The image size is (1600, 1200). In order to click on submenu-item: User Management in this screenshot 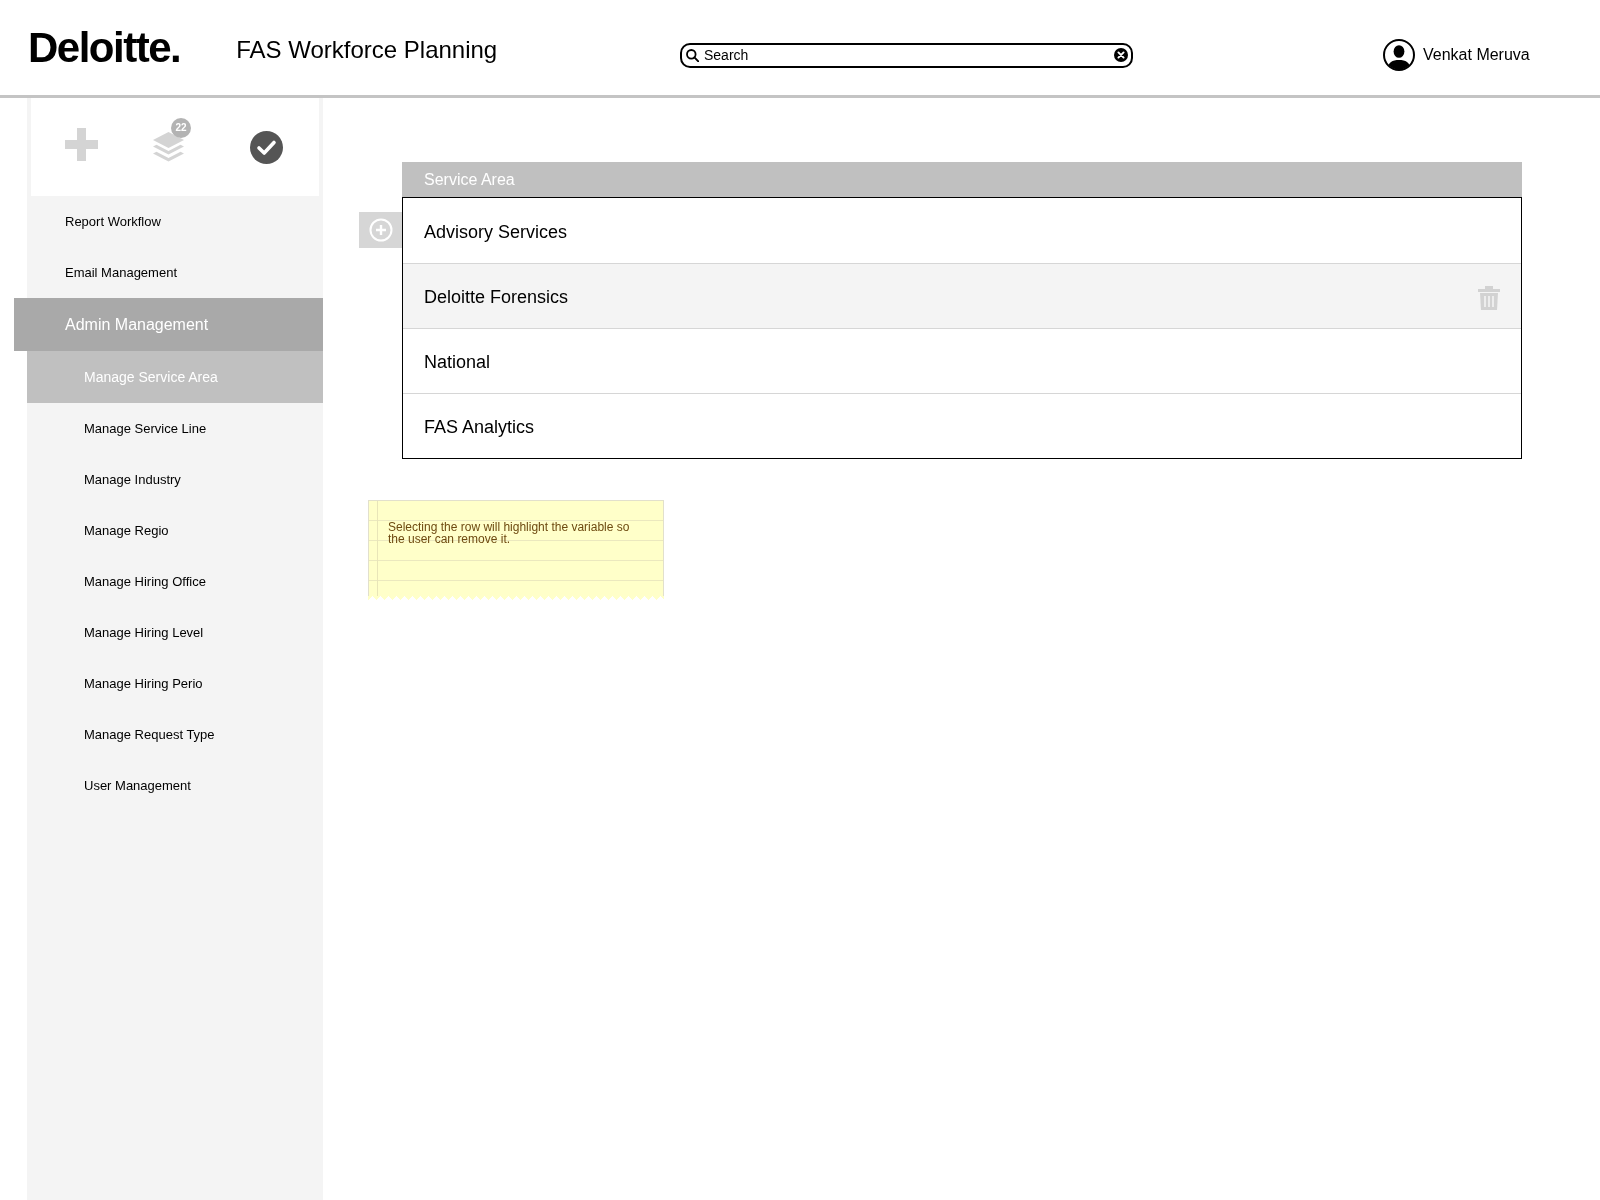, I will do `click(175, 785)`.